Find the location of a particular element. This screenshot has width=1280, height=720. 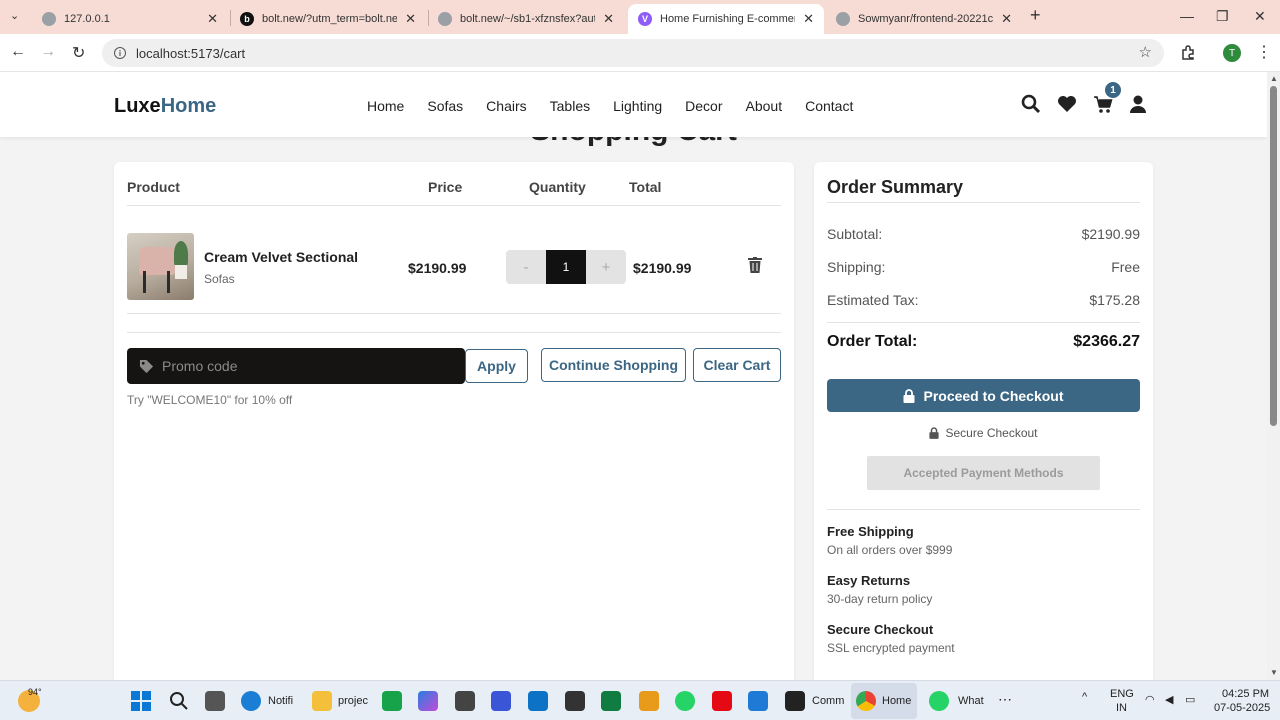

product-name: Cream Velvet Sectional is located at coordinates (281, 257).